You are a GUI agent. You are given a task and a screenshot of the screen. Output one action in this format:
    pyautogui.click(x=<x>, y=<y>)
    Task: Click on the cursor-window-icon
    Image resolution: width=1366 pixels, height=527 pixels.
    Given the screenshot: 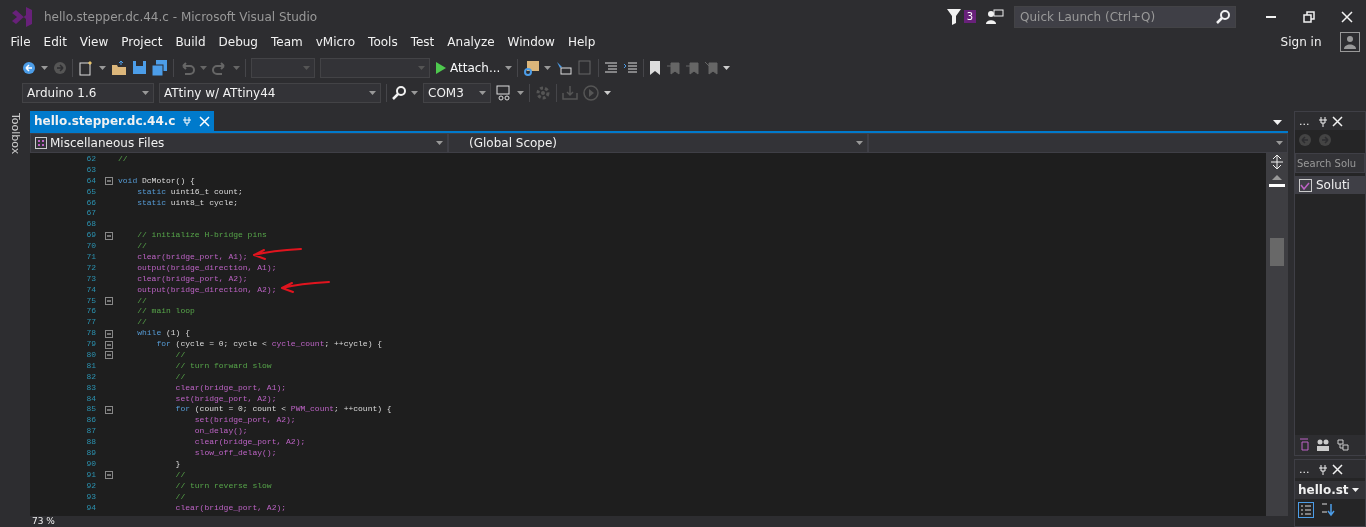 What is the action you would take?
    pyautogui.click(x=564, y=67)
    